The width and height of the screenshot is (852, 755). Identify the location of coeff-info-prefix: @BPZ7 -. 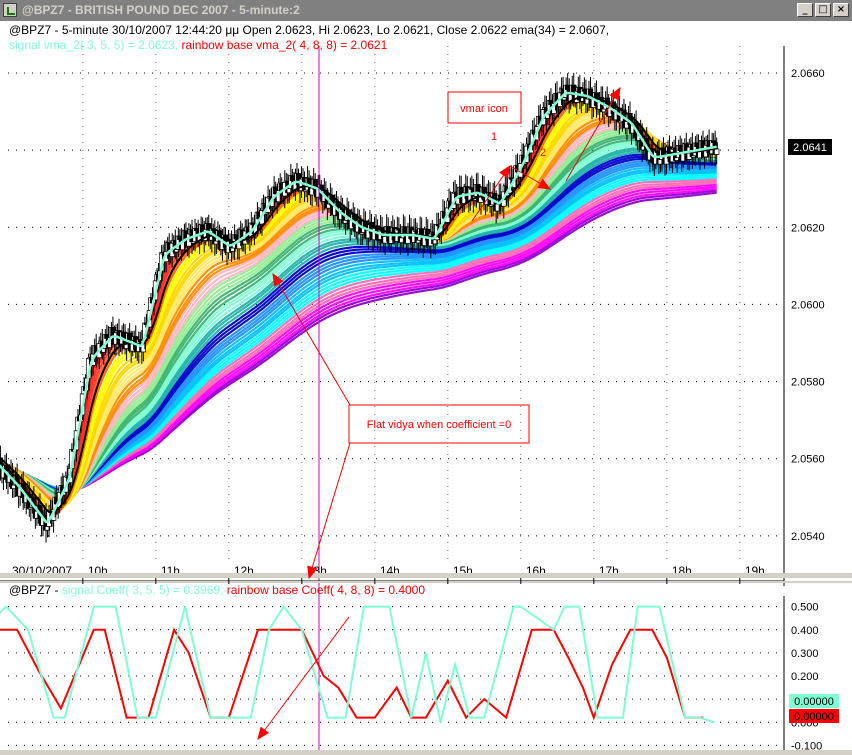
(34, 590).